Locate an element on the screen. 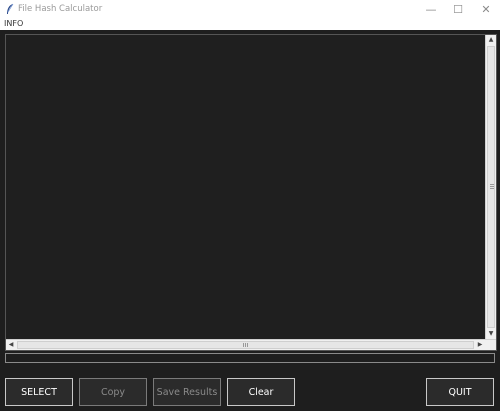 Image resolution: width=500 pixels, height=411 pixels. quit-button: QUIT is located at coordinates (460, 392).